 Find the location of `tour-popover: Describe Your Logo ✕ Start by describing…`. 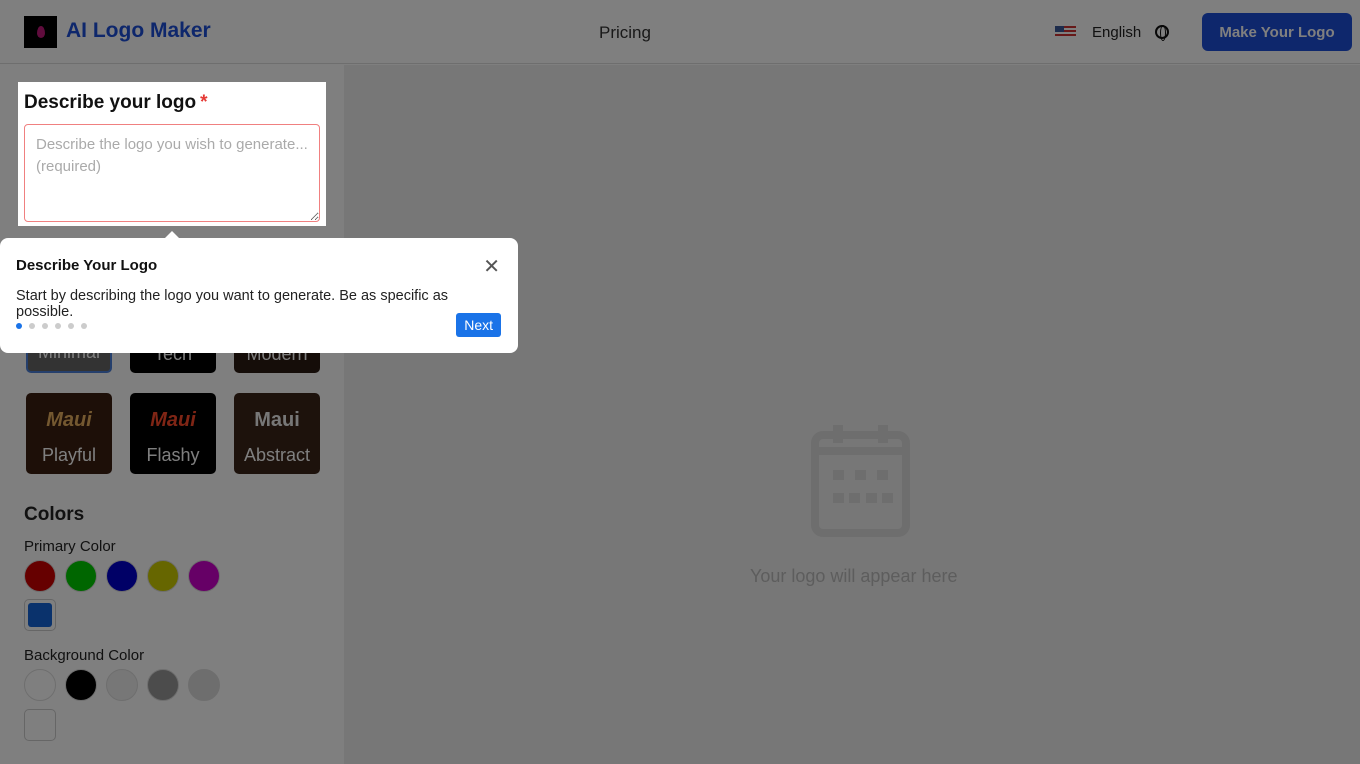

tour-popover: Describe Your Logo ✕ Start by describing… is located at coordinates (259, 292).